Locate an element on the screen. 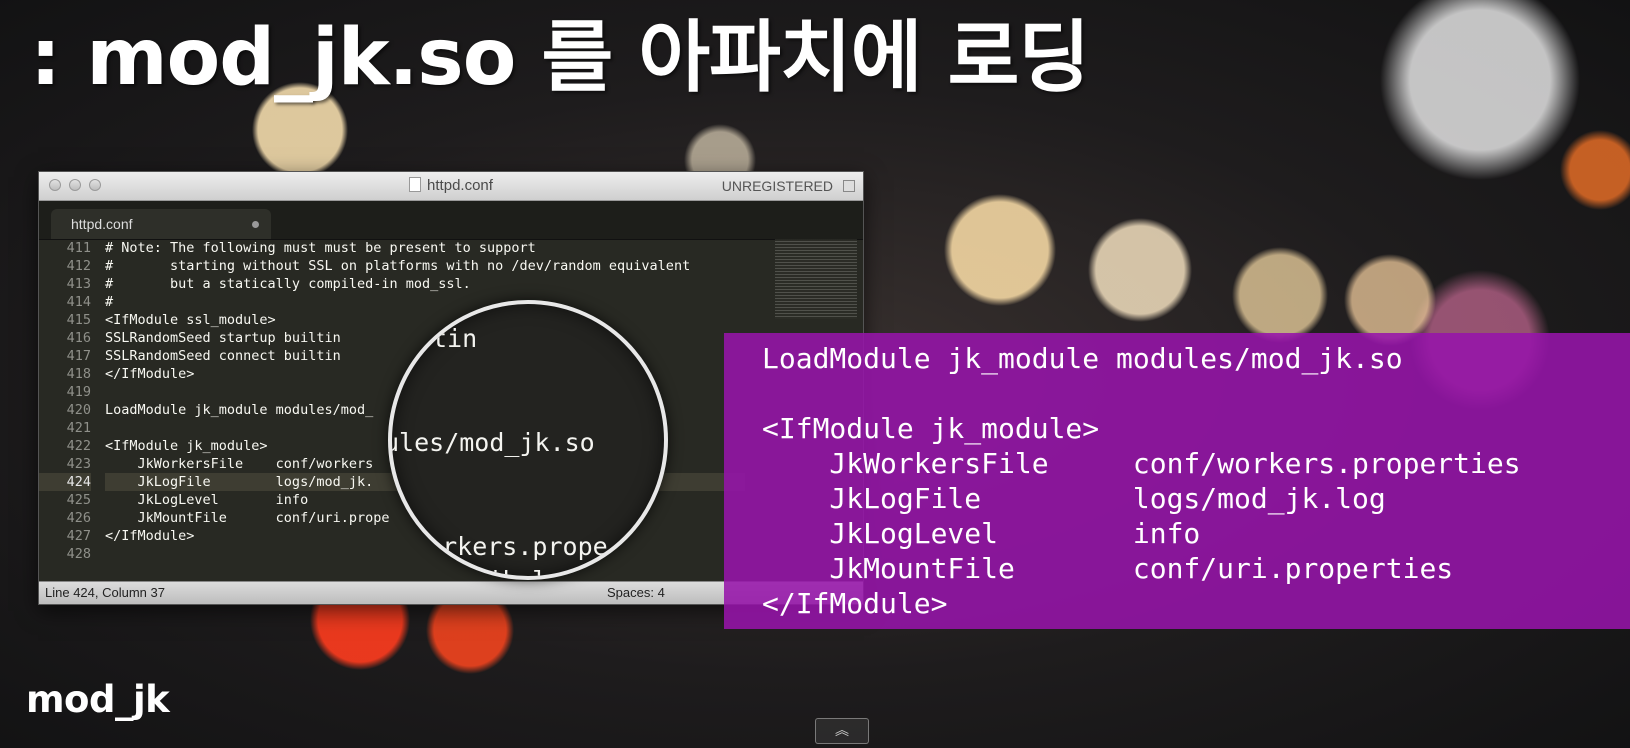 The height and width of the screenshot is (748, 1630). line-number: 418 is located at coordinates (78, 374).